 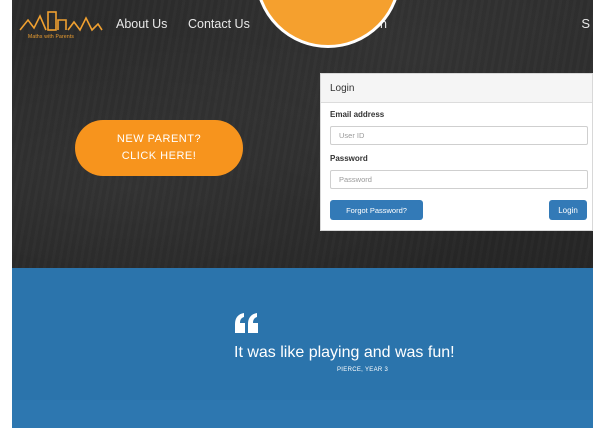 I want to click on site-logo: Maths with Parents, so click(x=61, y=25).